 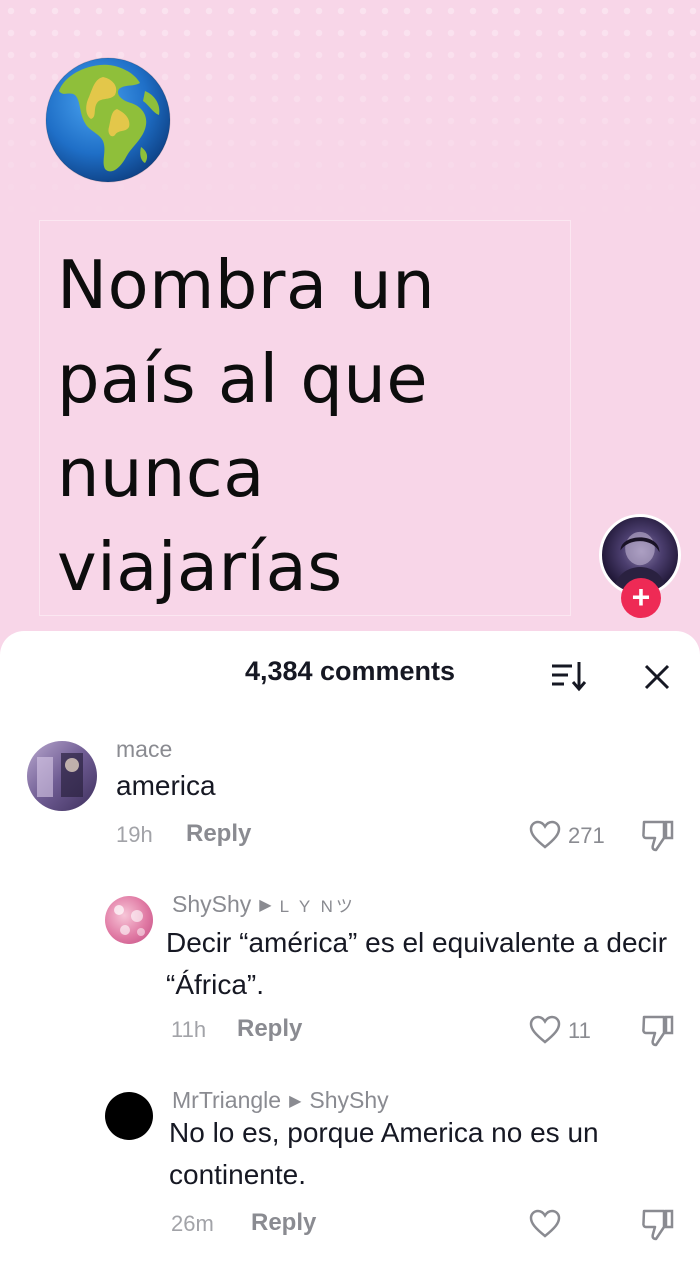 I want to click on comment-time: 11h, so click(x=189, y=1029).